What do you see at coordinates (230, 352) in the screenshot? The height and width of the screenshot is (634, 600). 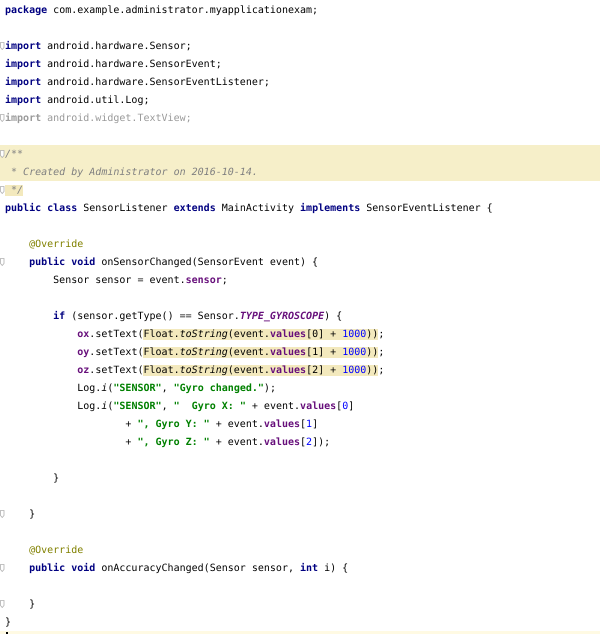 I see `code-line: oy.setText(Float.toString(event.values[1] + 1000));` at bounding box center [230, 352].